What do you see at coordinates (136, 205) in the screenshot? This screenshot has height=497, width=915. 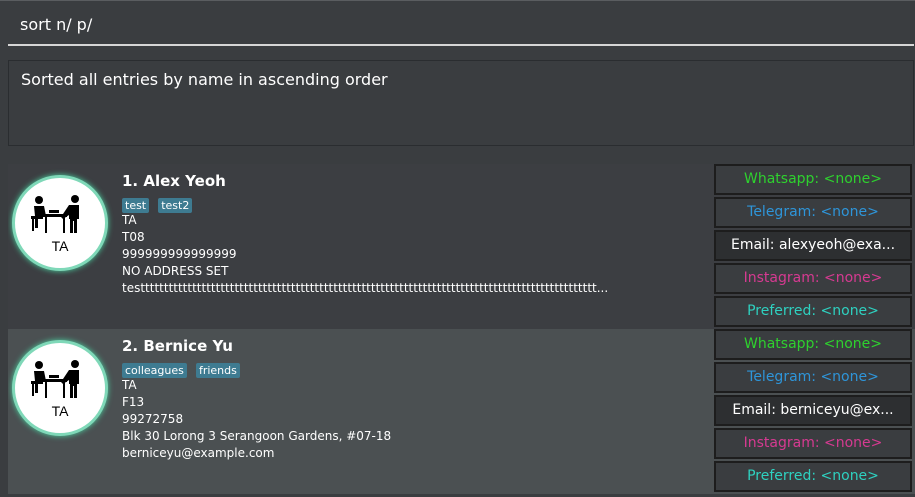 I see `tag: test` at bounding box center [136, 205].